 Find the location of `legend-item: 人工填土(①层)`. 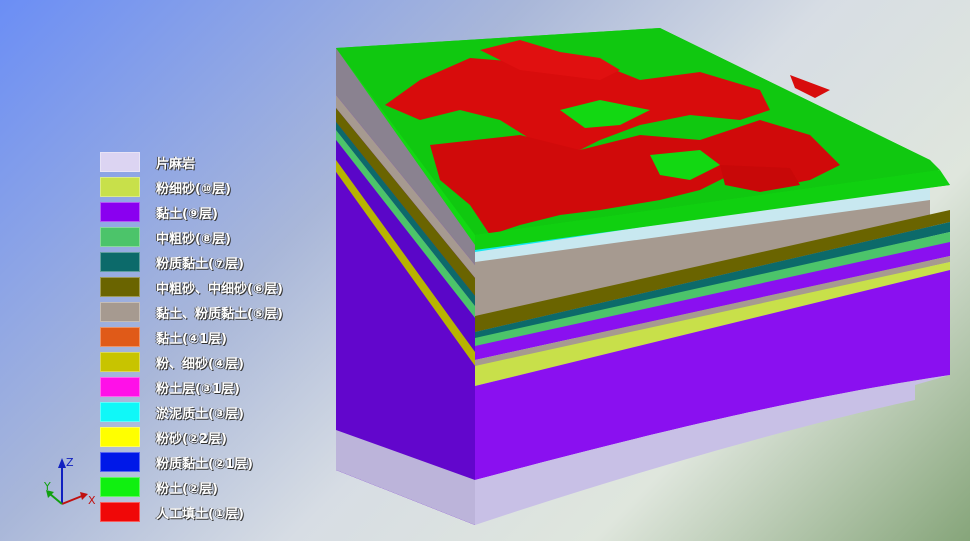

legend-item: 人工填土(①层) is located at coordinates (230, 512).